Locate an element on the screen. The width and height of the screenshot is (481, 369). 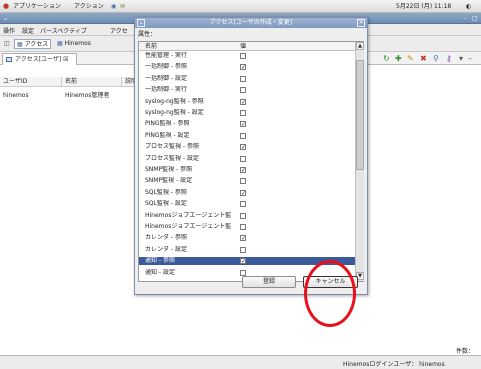
maximize-icon: □ is located at coordinates (475, 18).